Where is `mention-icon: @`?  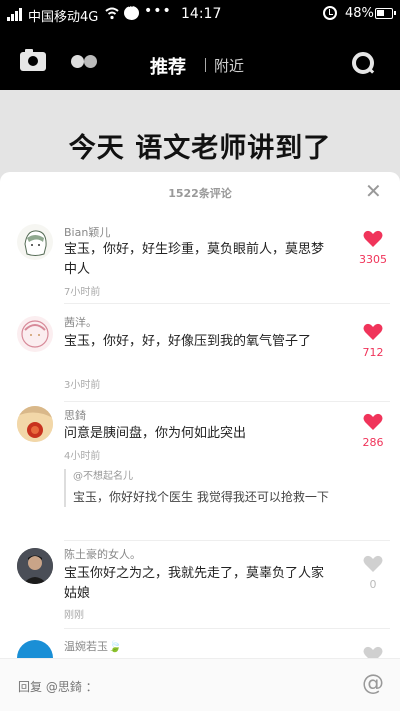 mention-icon: @ is located at coordinates (373, 683).